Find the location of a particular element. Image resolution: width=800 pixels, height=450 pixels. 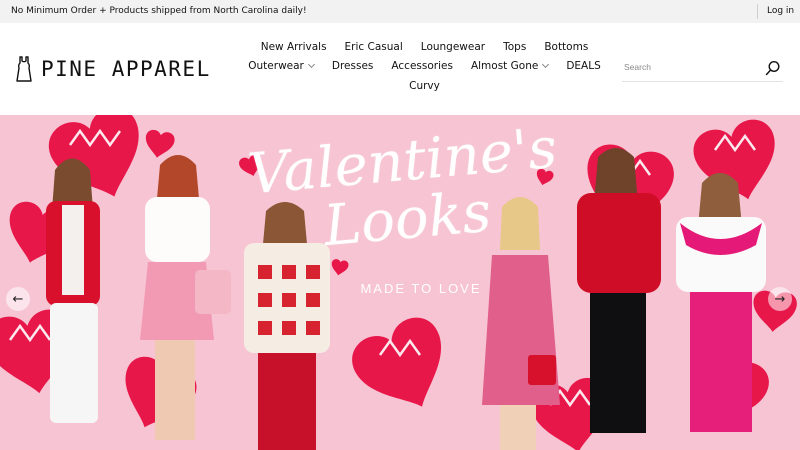

nav-item-accessories: Accessories is located at coordinates (422, 66).